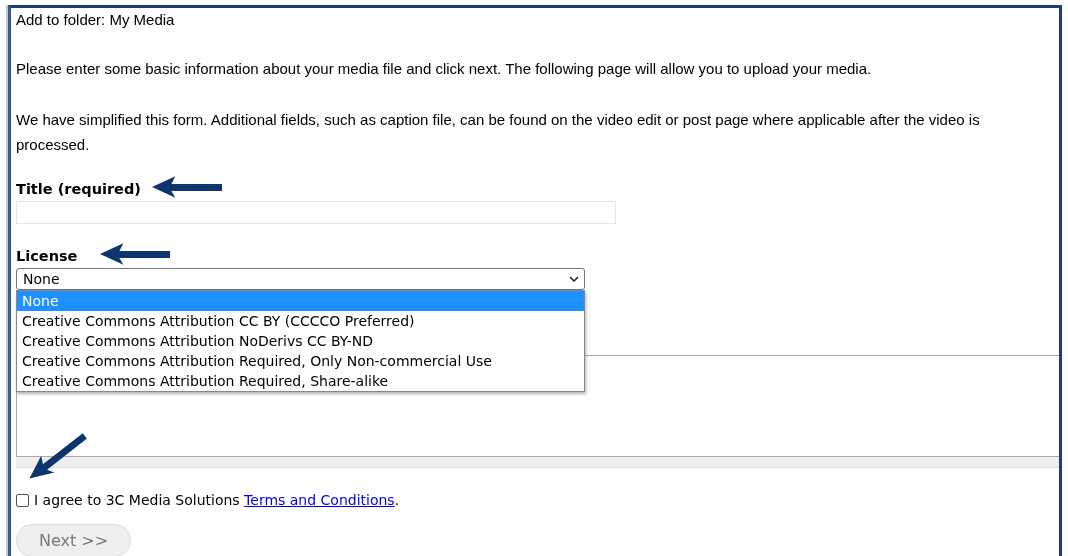 Image resolution: width=1068 pixels, height=556 pixels. I want to click on field-label: License, so click(47, 256).